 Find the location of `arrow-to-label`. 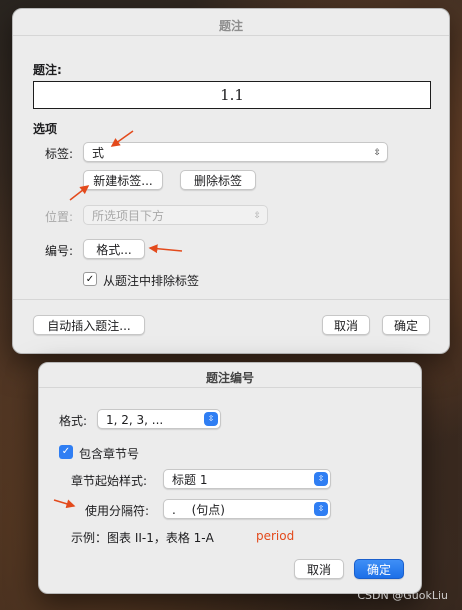

arrow-to-label is located at coordinates (122, 138).